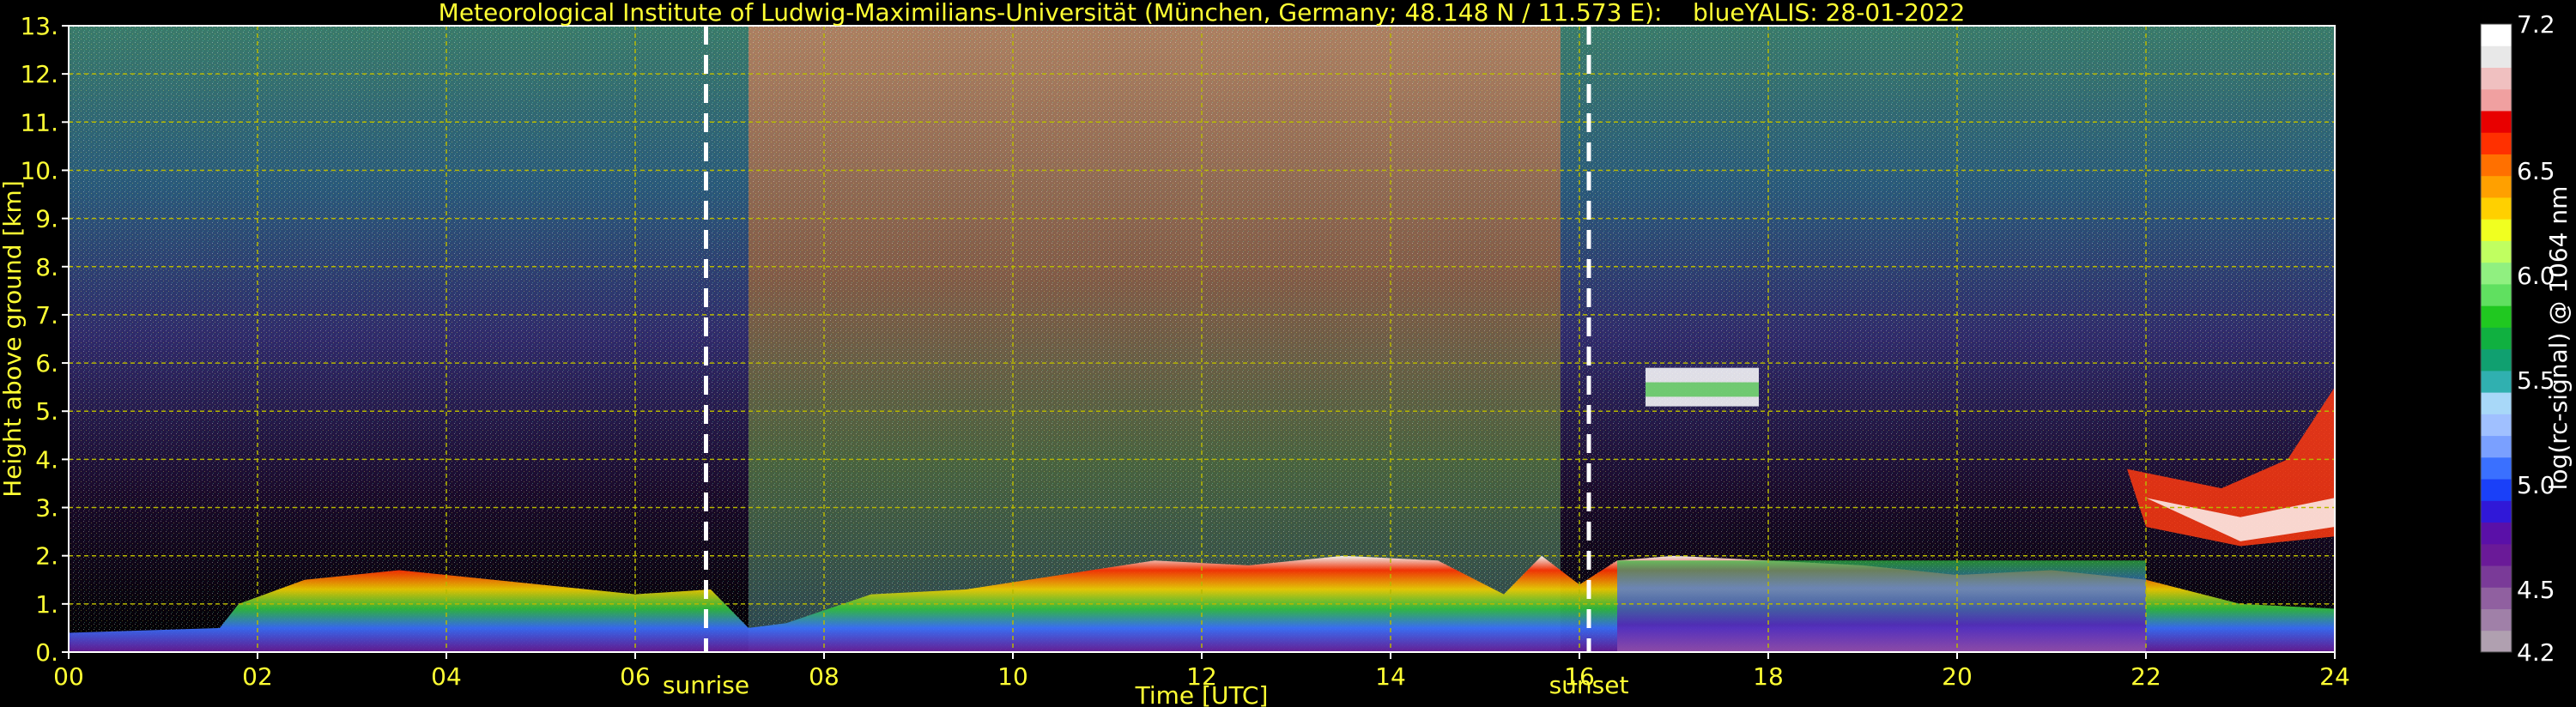 Image resolution: width=2576 pixels, height=707 pixels. I want to click on x-tick-label: 08, so click(824, 676).